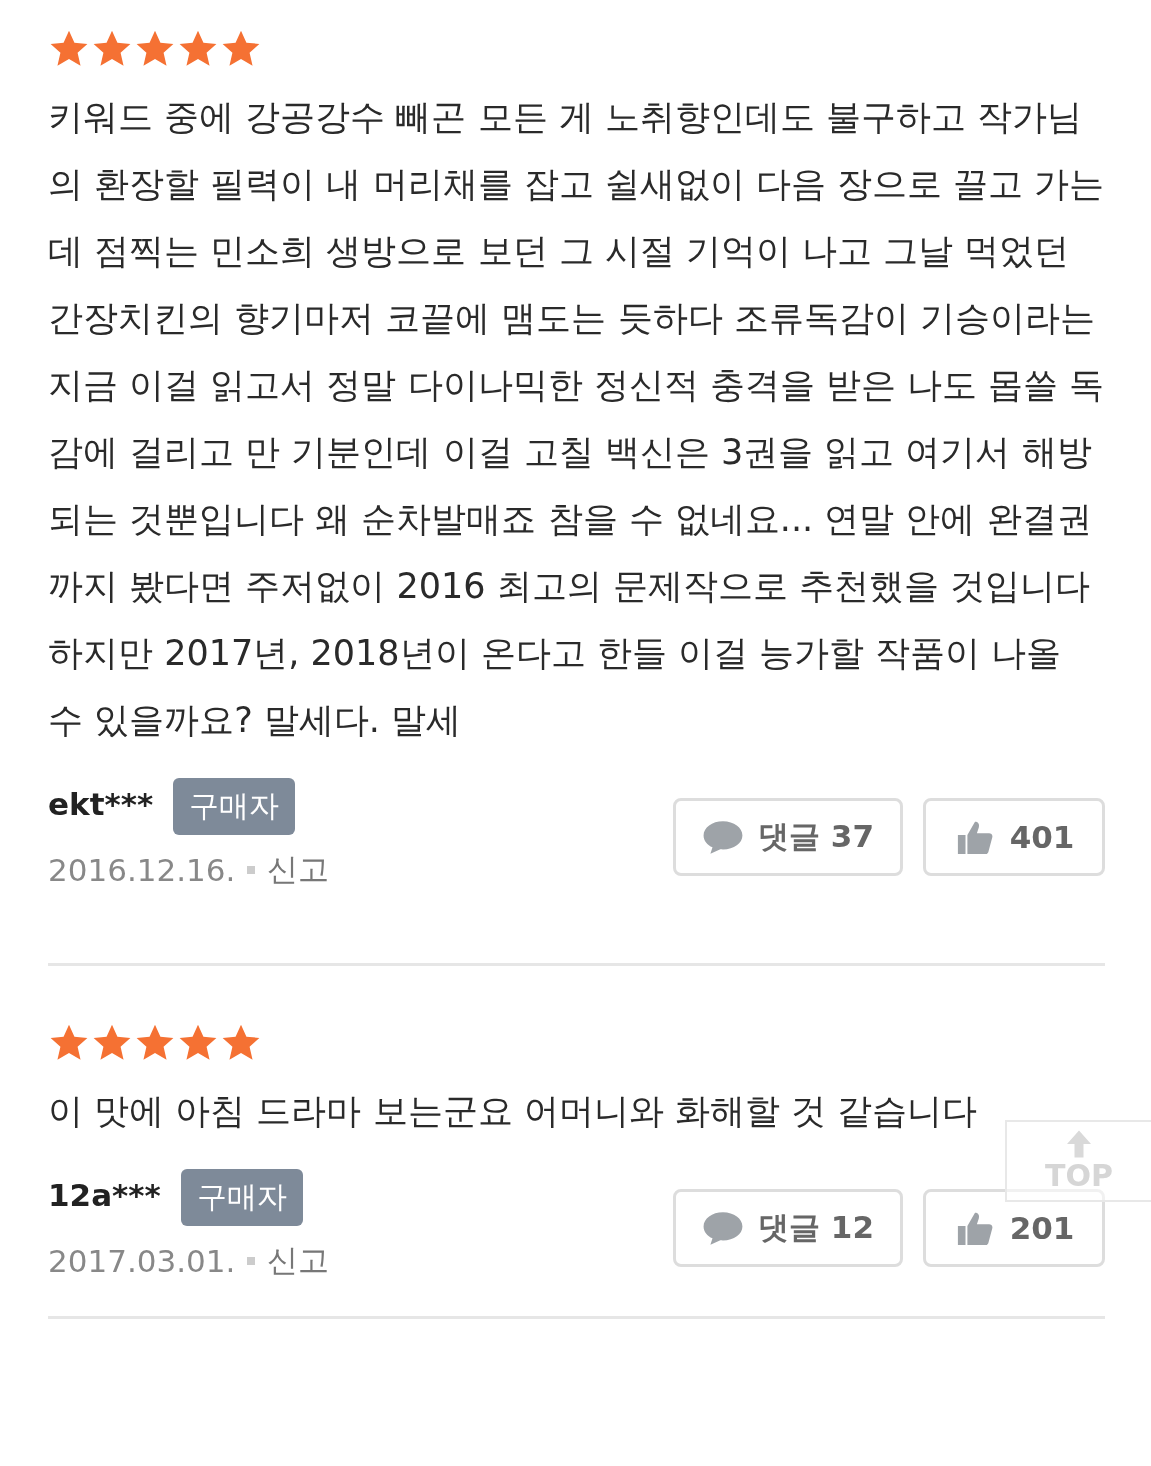 Image resolution: width=1151 pixels, height=1466 pixels. What do you see at coordinates (1014, 1228) in the screenshot?
I see `like-button: 201` at bounding box center [1014, 1228].